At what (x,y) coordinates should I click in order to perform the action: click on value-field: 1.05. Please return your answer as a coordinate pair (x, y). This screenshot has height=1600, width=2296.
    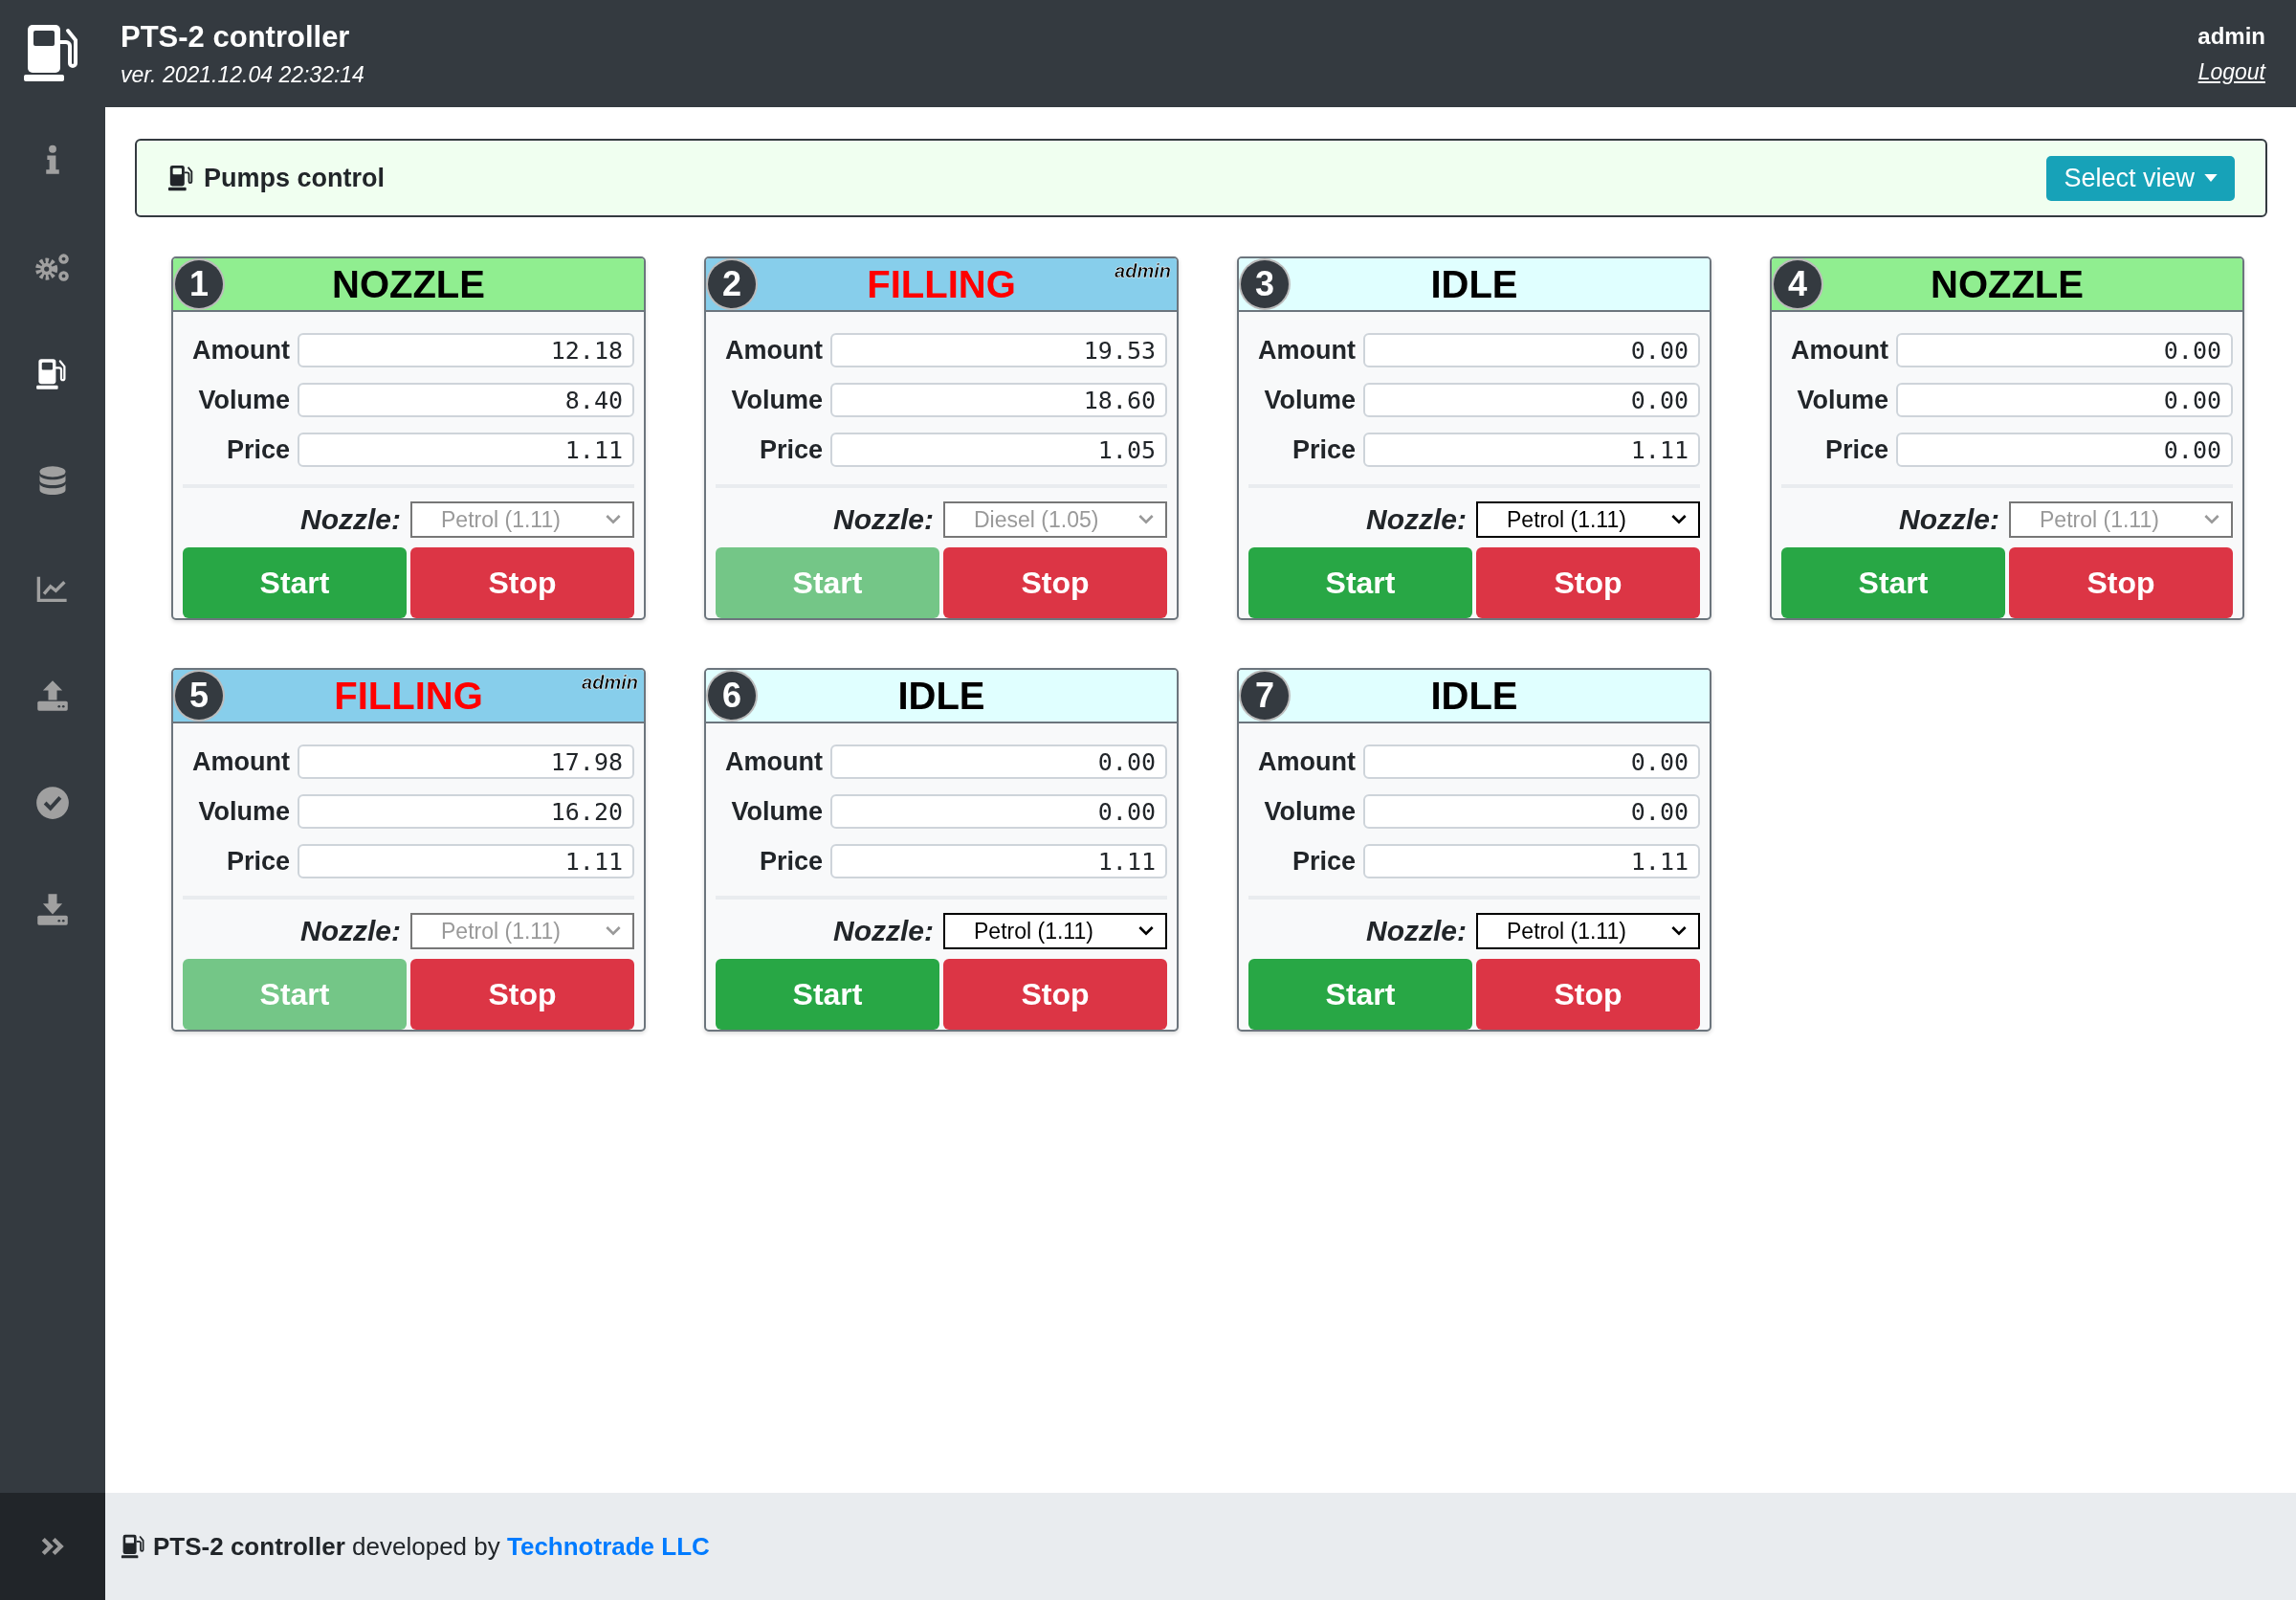
    Looking at the image, I should click on (999, 450).